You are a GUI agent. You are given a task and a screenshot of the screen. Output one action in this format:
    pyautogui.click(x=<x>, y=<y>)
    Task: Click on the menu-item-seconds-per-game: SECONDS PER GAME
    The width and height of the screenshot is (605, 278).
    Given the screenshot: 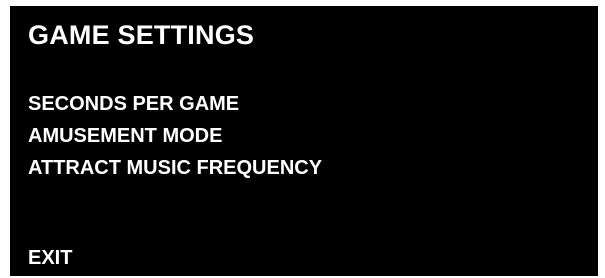 What is the action you would take?
    pyautogui.click(x=175, y=104)
    